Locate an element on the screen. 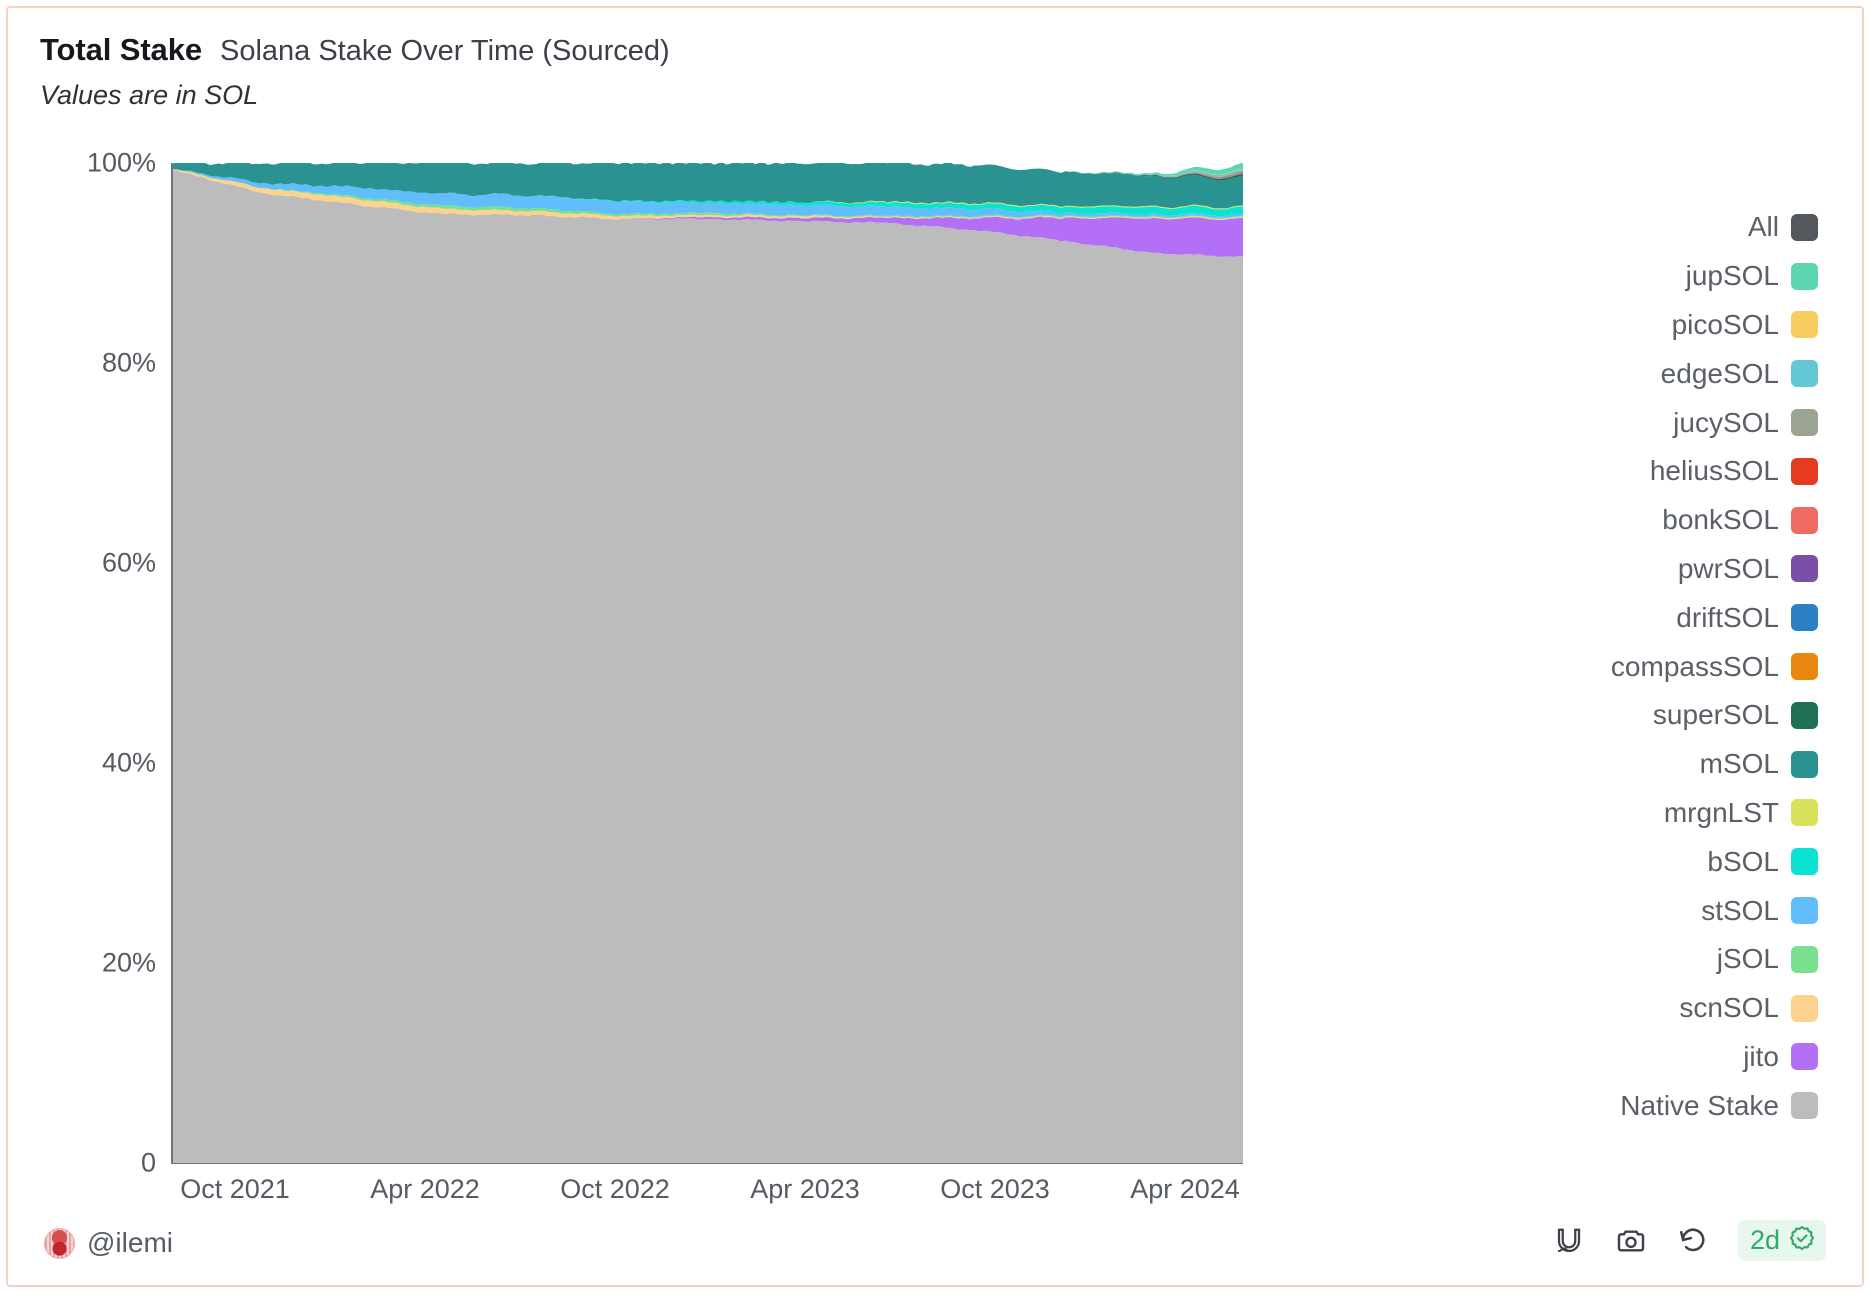 The width and height of the screenshot is (1870, 1293). avatar-icon is located at coordinates (59, 1243).